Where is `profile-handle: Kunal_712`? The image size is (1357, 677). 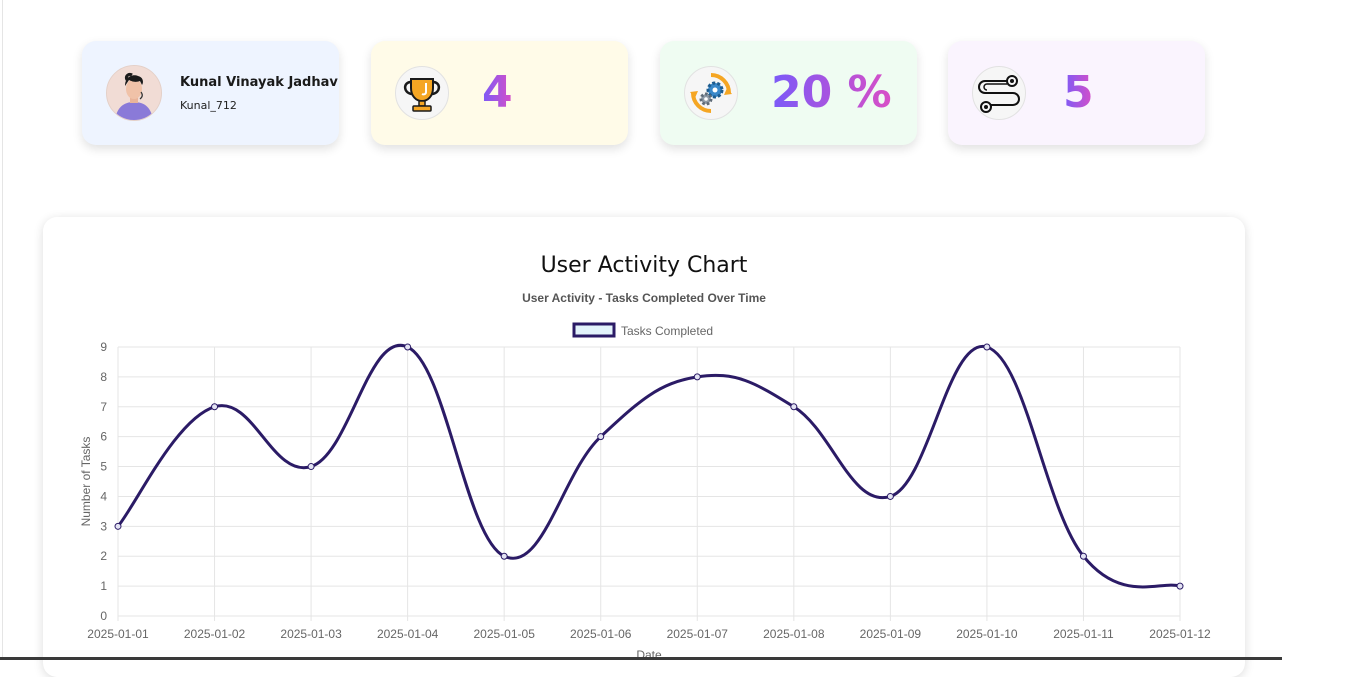
profile-handle: Kunal_712 is located at coordinates (208, 105).